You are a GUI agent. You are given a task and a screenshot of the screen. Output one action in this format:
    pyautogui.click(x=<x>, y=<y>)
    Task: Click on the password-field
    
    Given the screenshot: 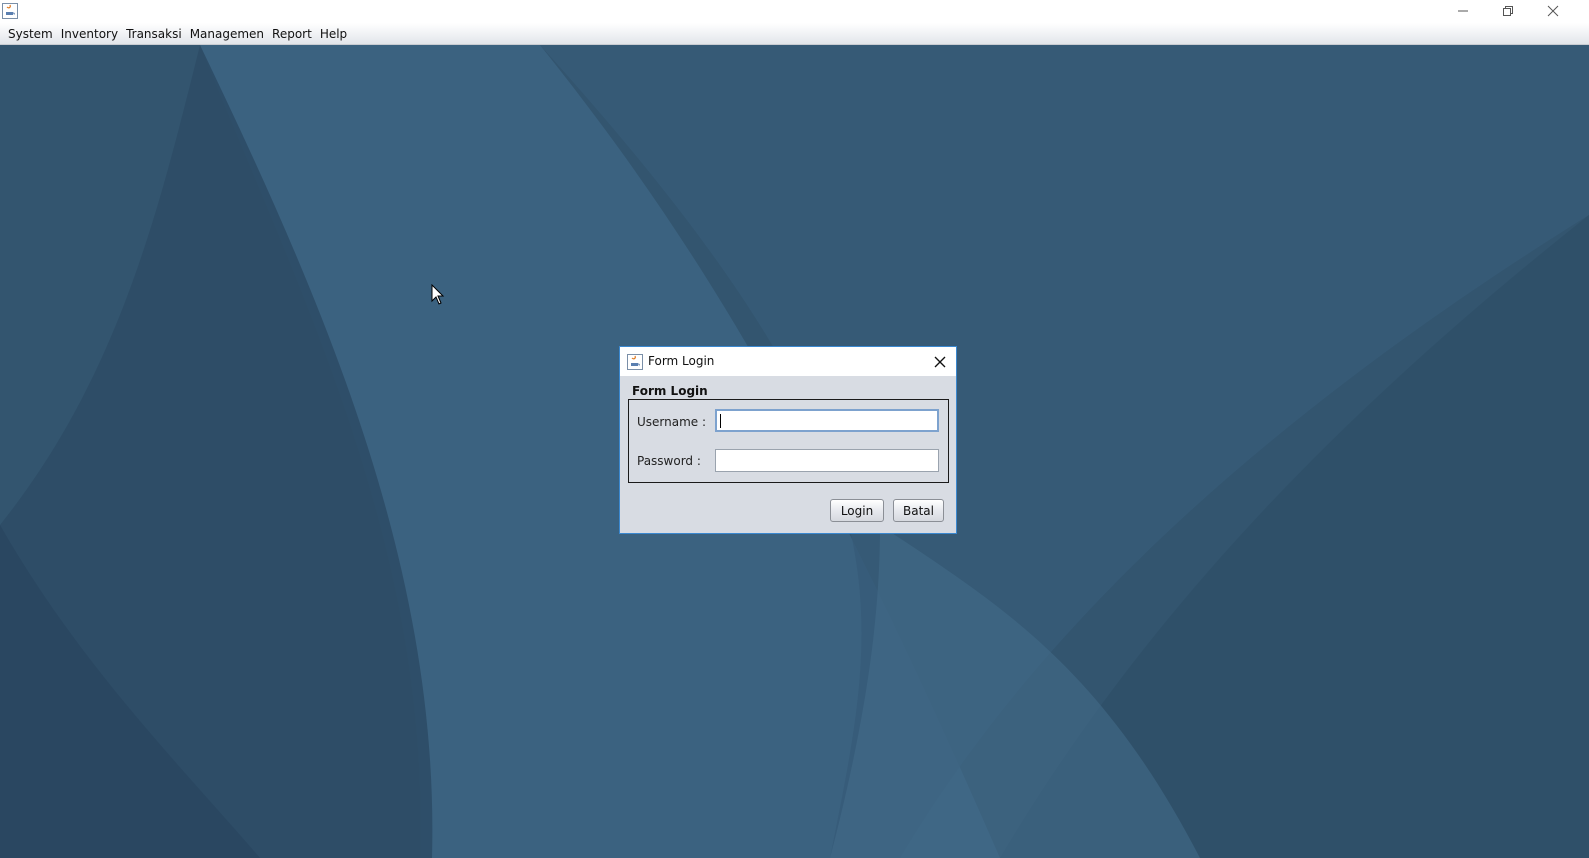 What is the action you would take?
    pyautogui.click(x=827, y=460)
    